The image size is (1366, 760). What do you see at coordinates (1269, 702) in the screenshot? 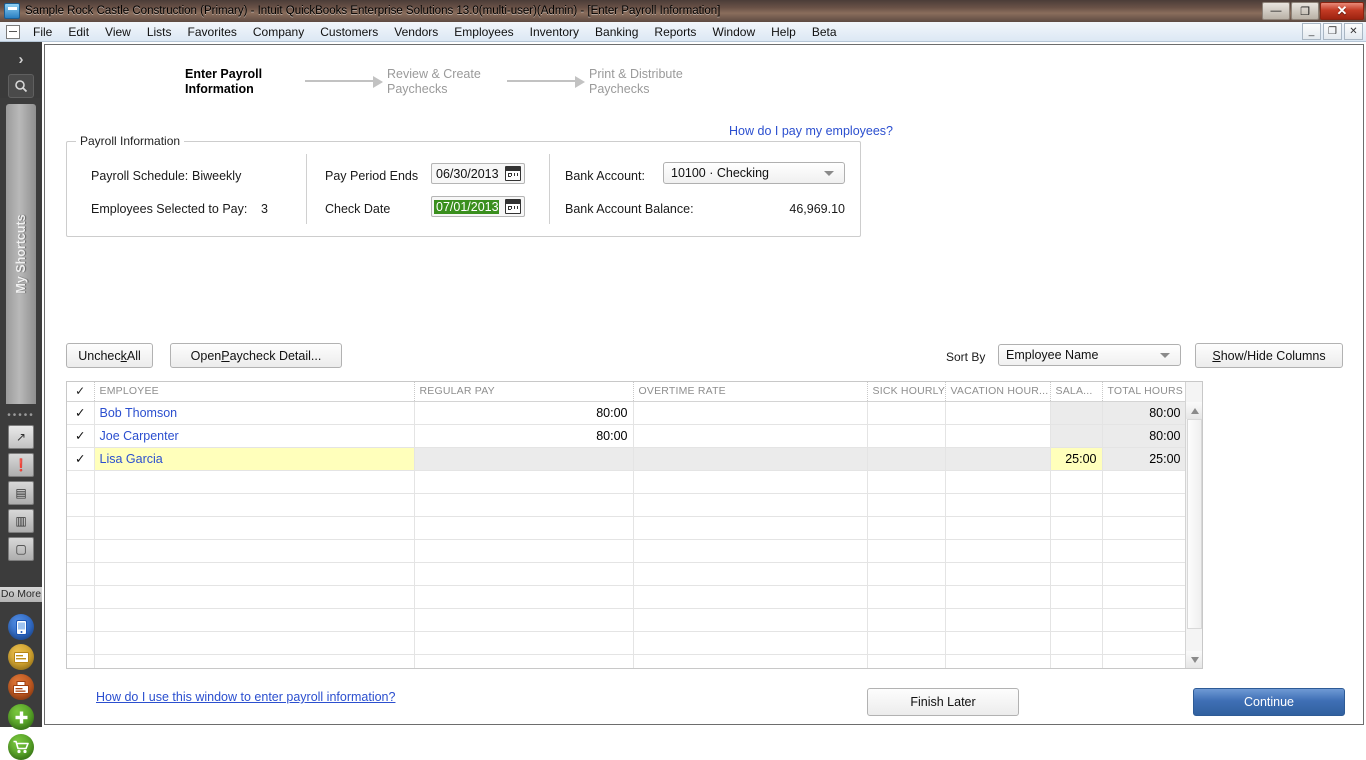
I see `continue-button: Continue` at bounding box center [1269, 702].